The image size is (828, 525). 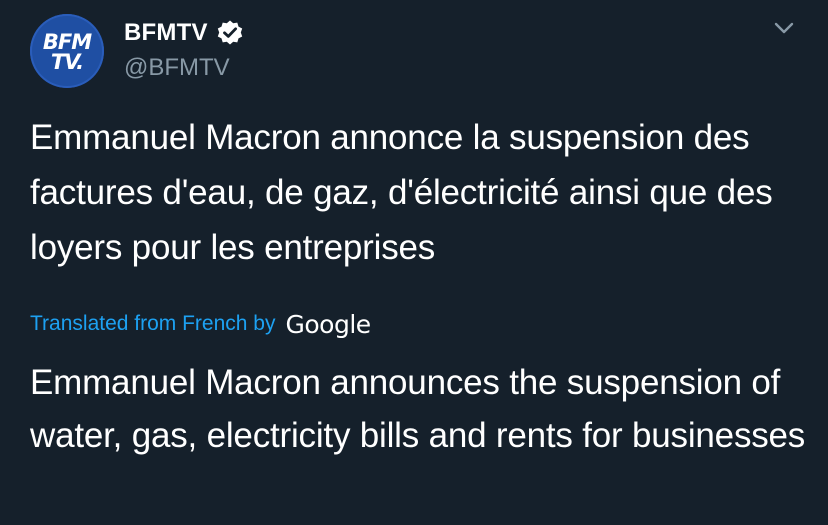 What do you see at coordinates (230, 33) in the screenshot?
I see `verified-badge-icon` at bounding box center [230, 33].